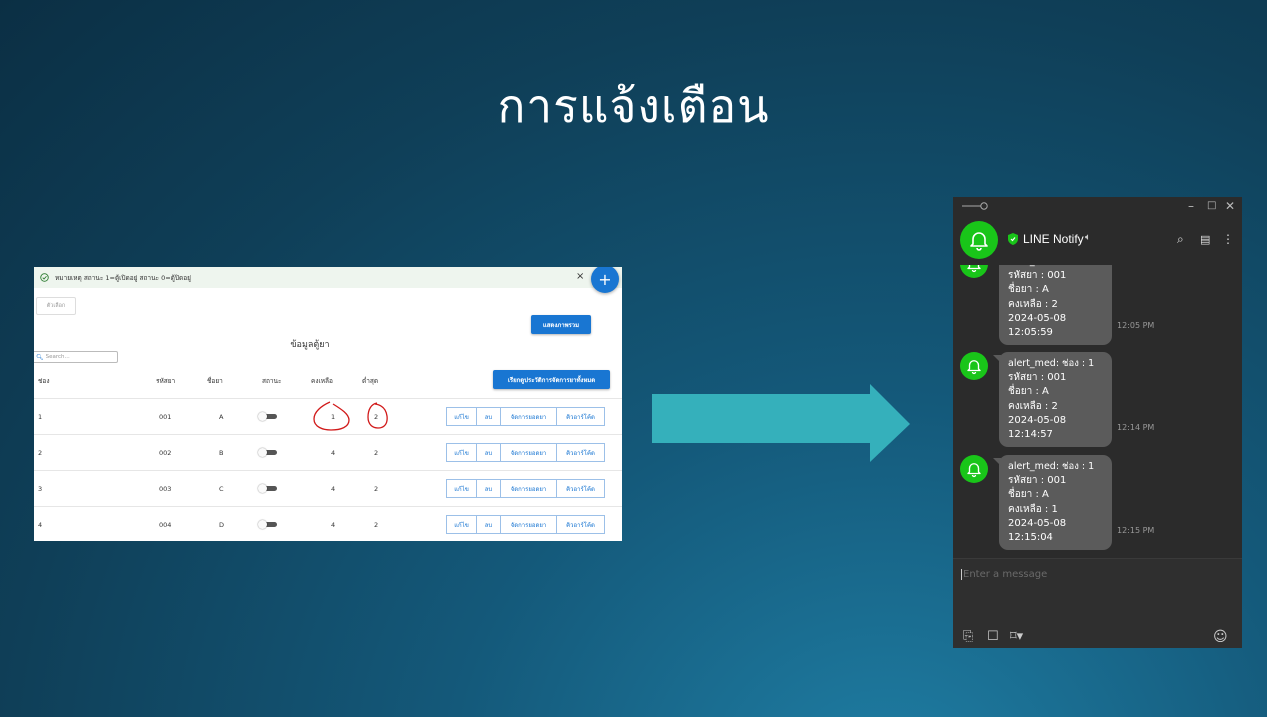 Image resolution: width=1267 pixels, height=717 pixels. I want to click on cell-name: D, so click(222, 525).